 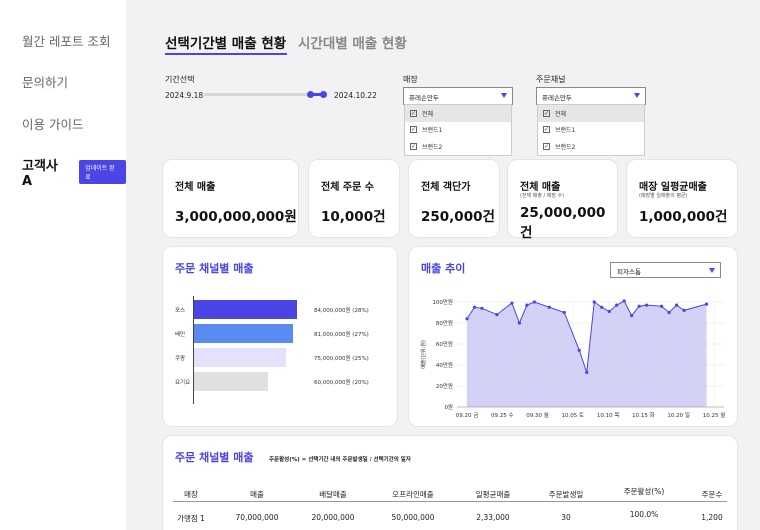 I want to click on table-header-cell: 오프라인매출, so click(x=413, y=494).